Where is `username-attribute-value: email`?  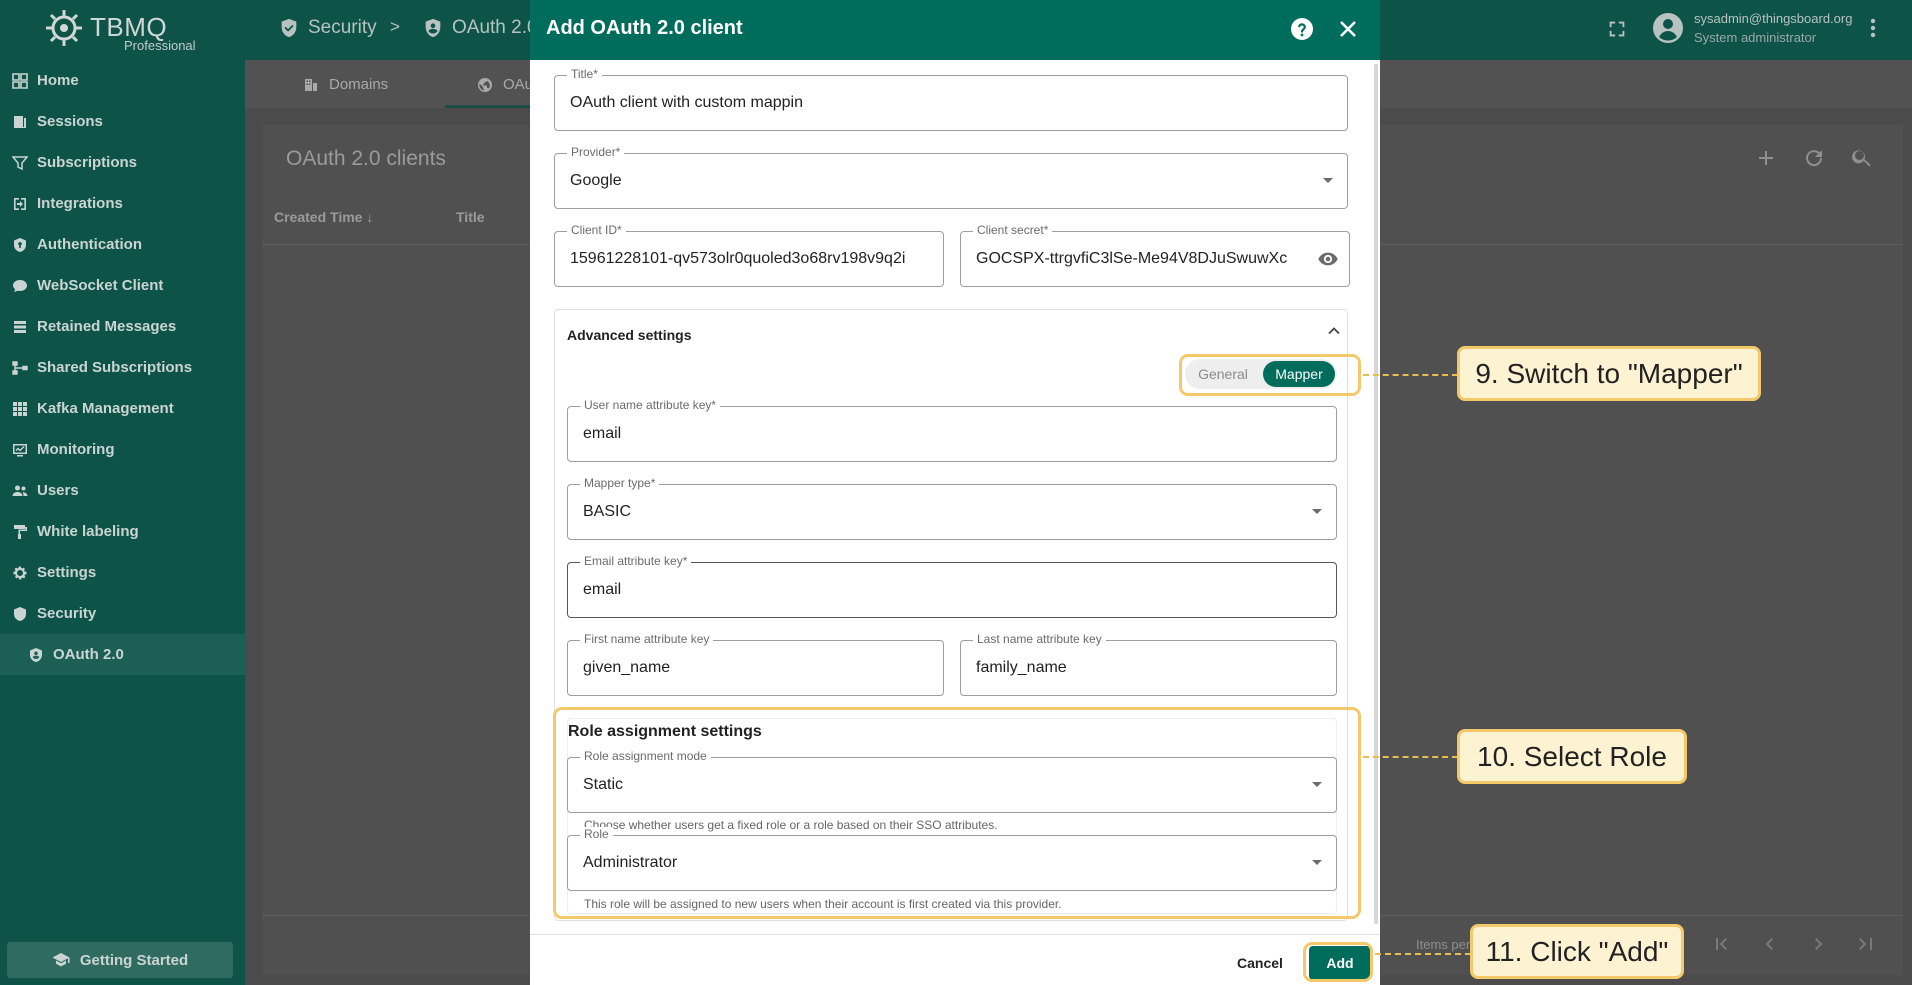 username-attribute-value: email is located at coordinates (602, 433).